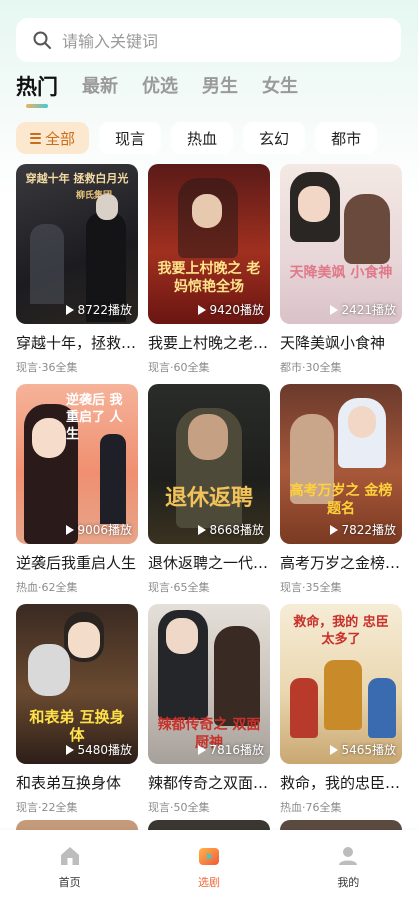 Image resolution: width=418 pixels, height=900 pixels. I want to click on nav-browse: 选剧, so click(209, 860).